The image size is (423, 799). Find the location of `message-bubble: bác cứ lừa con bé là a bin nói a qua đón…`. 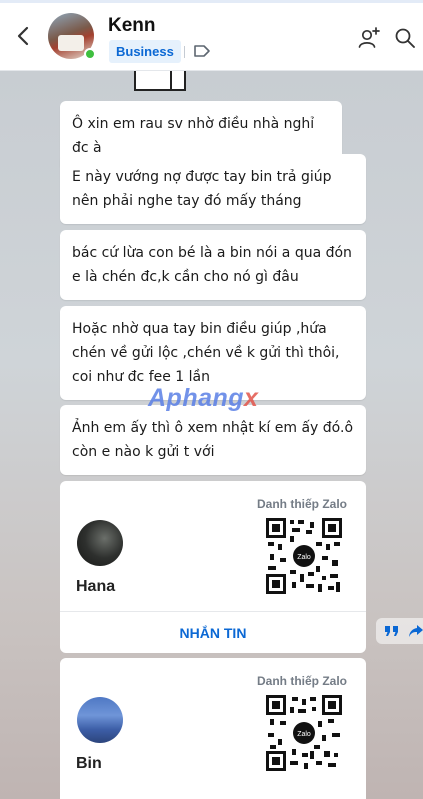

message-bubble: bác cứ lừa con bé là a bin nói a qua đón… is located at coordinates (213, 265).